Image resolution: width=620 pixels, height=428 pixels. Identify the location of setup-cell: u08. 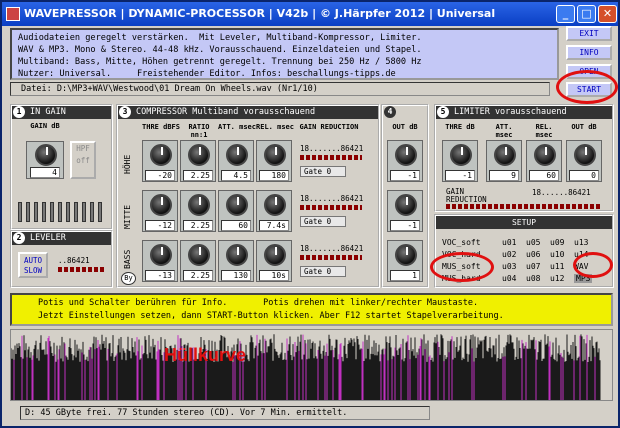
(538, 279).